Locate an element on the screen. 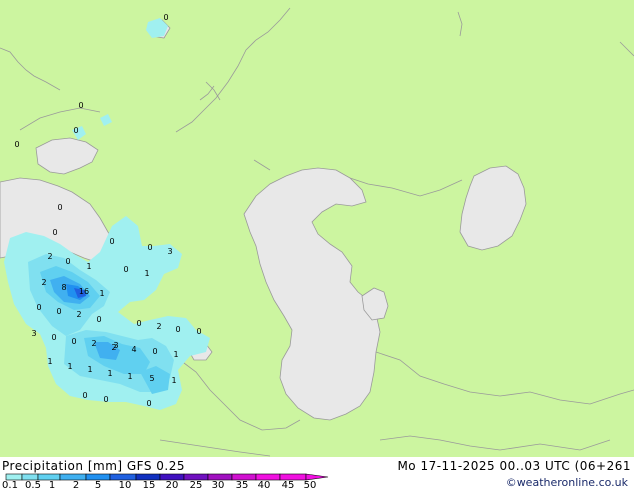 This screenshot has width=634, height=491. map-title: Precipitation [mm] GFS 0.25 is located at coordinates (94, 466).